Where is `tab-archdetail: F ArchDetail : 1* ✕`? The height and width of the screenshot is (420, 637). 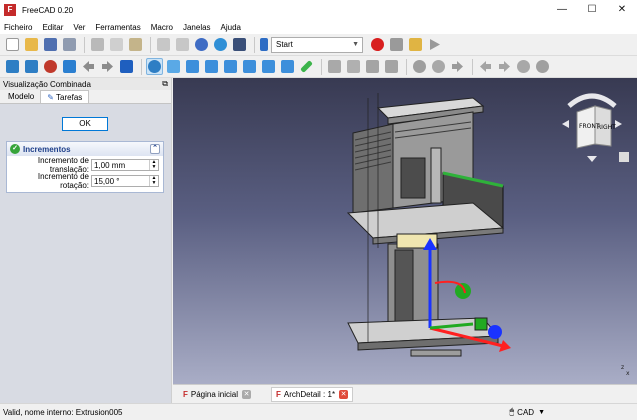
tab-archdetail: F ArchDetail : 1* ✕ is located at coordinates (312, 394).